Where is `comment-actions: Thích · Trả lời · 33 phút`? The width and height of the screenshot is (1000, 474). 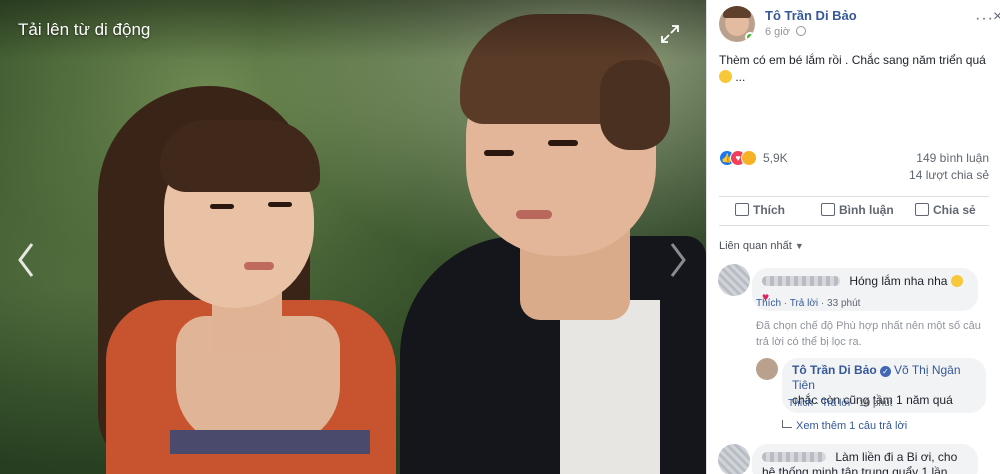
comment-actions: Thích · Trả lời · 33 phút is located at coordinates (808, 303).